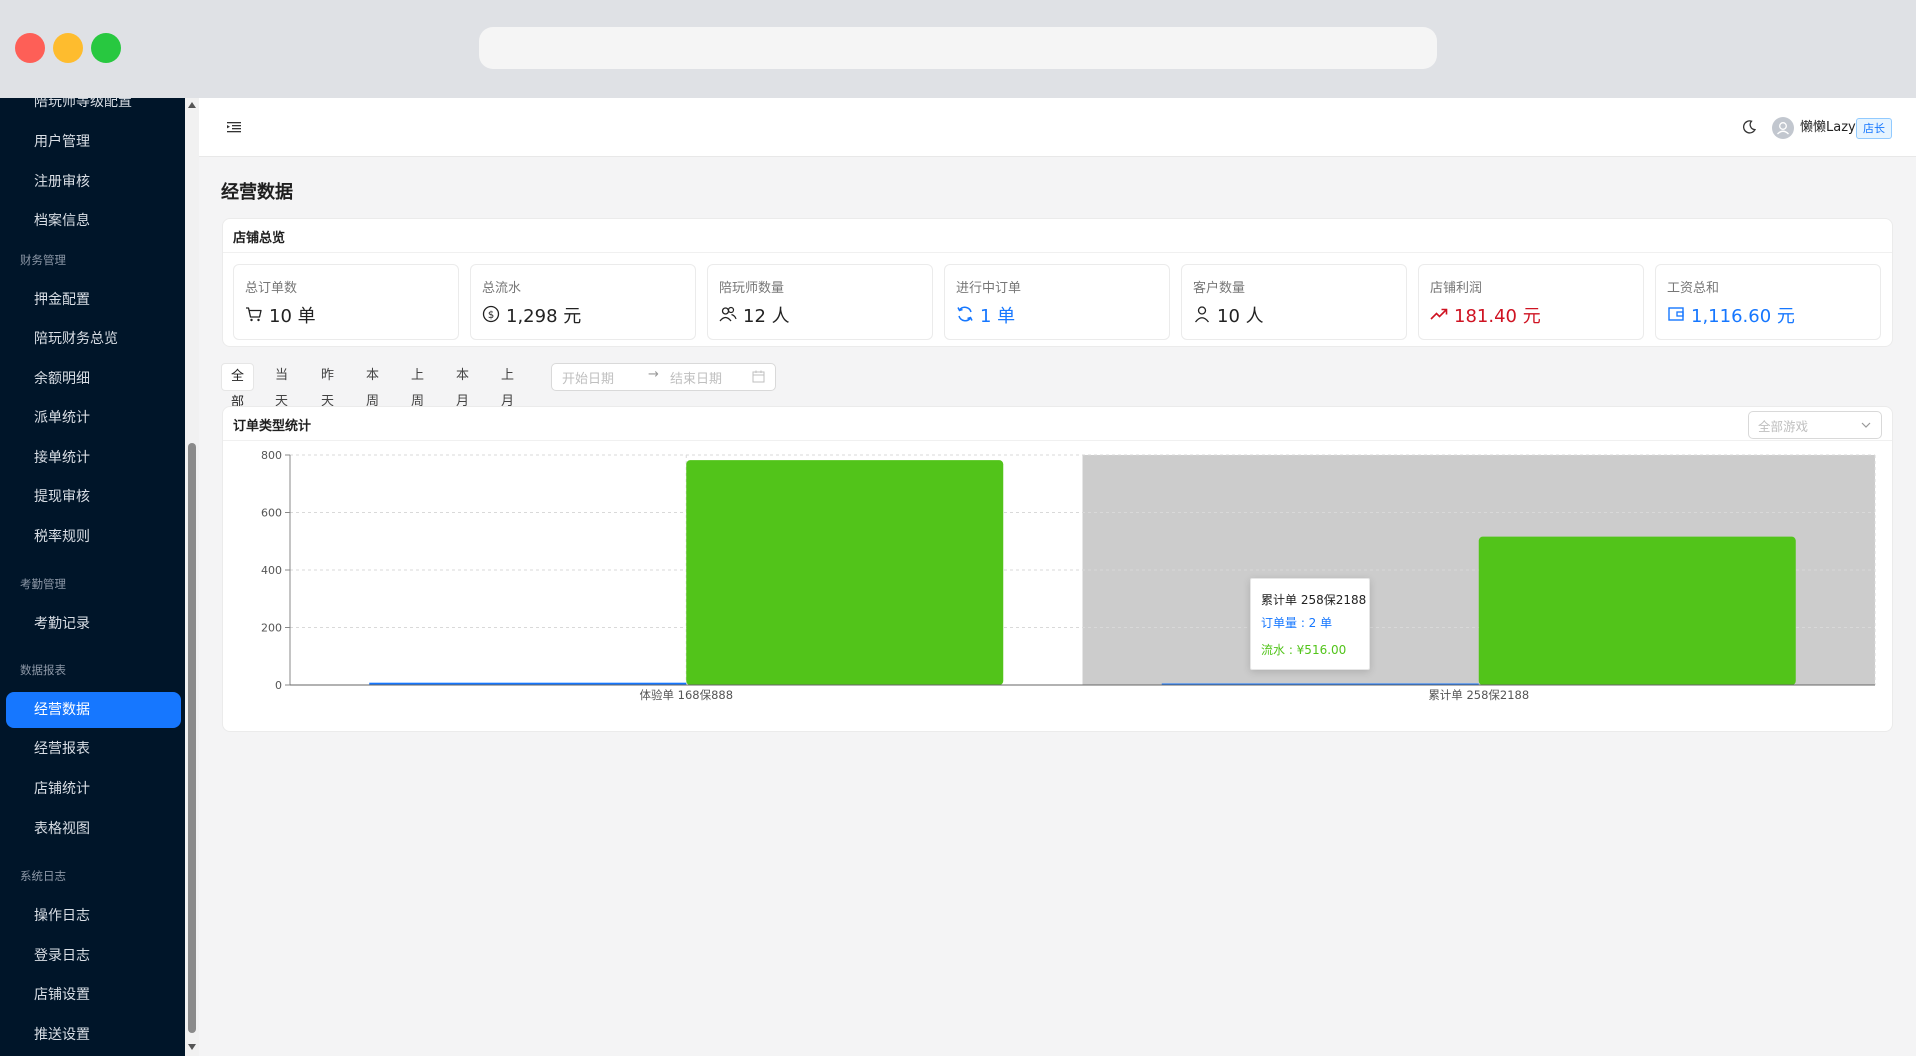 Image resolution: width=1916 pixels, height=1056 pixels. What do you see at coordinates (62, 1035) in the screenshot?
I see `sidebar-item-label: 推送设置` at bounding box center [62, 1035].